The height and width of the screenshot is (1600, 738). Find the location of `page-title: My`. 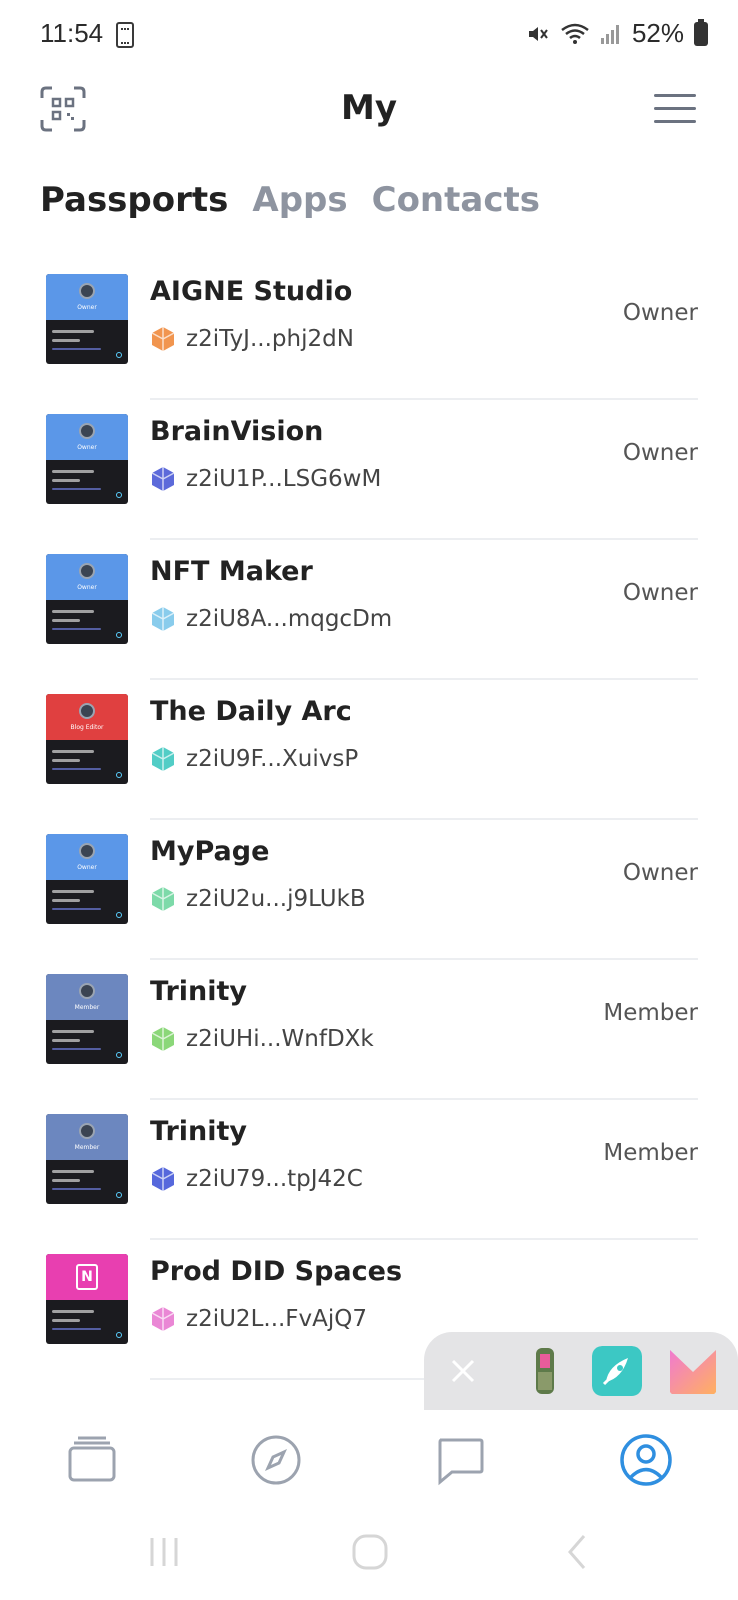

page-title: My is located at coordinates (369, 108).